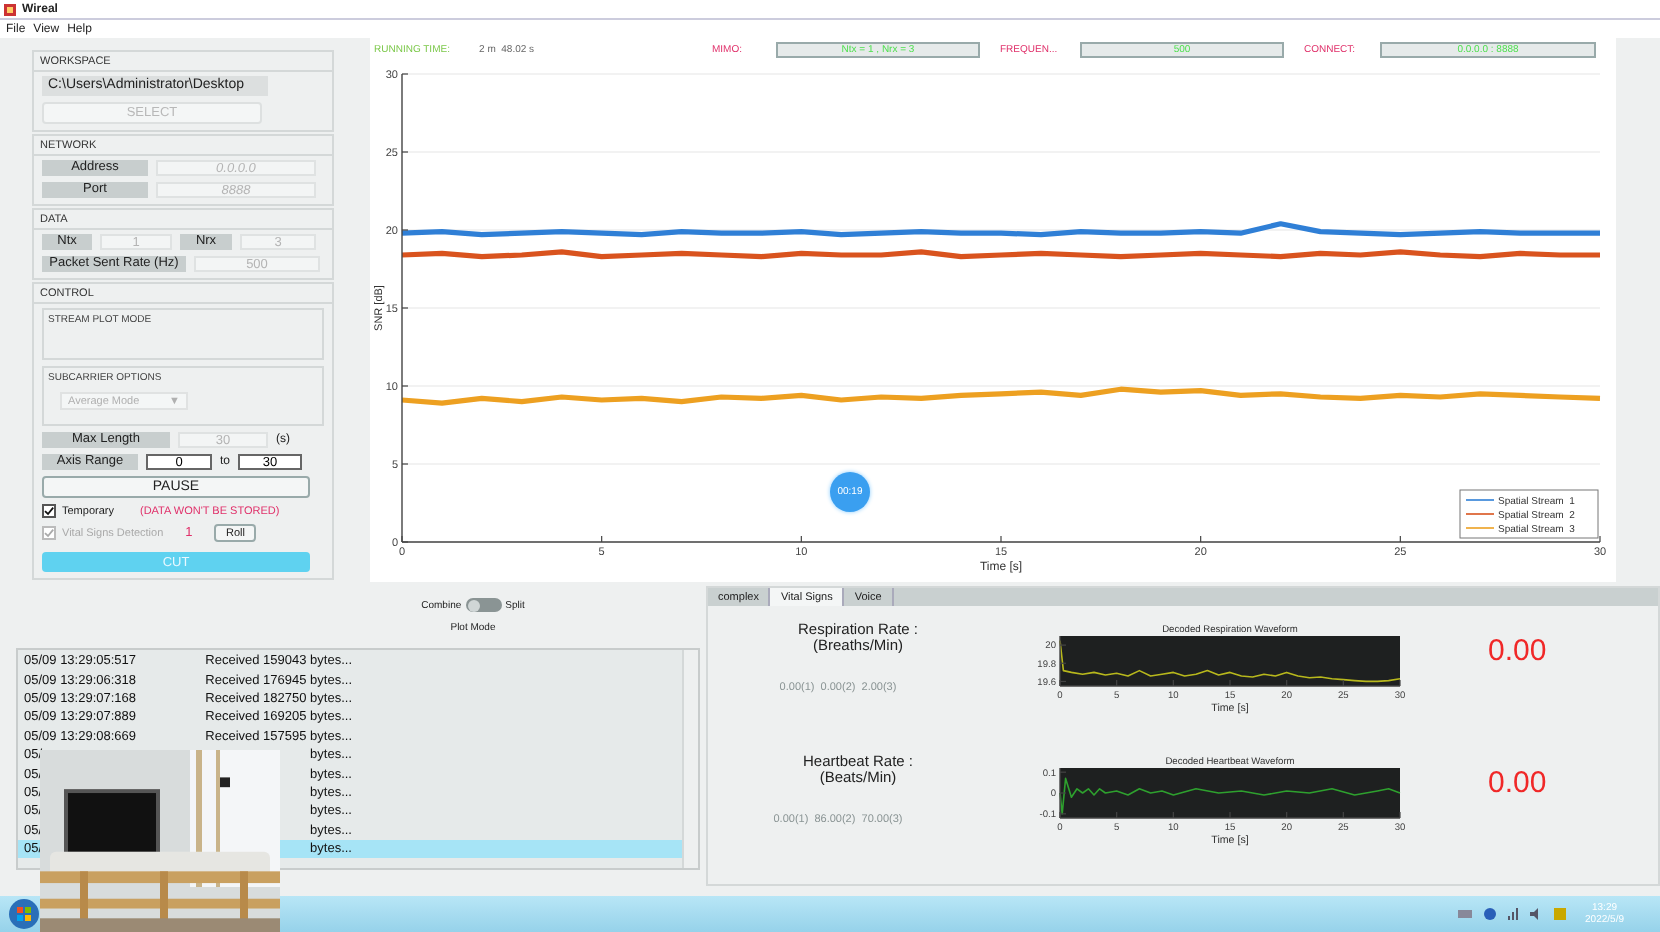  What do you see at coordinates (49, 511) in the screenshot?
I see `checkbox` at bounding box center [49, 511].